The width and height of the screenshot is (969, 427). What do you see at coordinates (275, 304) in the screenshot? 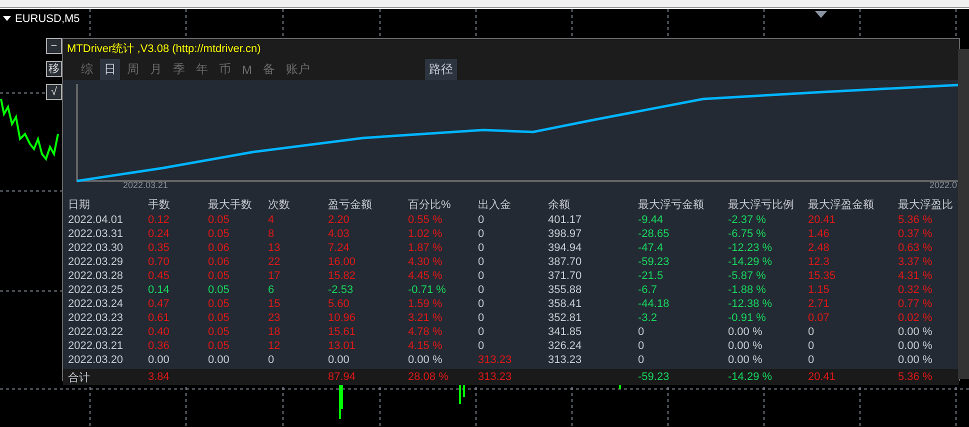
I see `table-cell-text: 15` at bounding box center [275, 304].